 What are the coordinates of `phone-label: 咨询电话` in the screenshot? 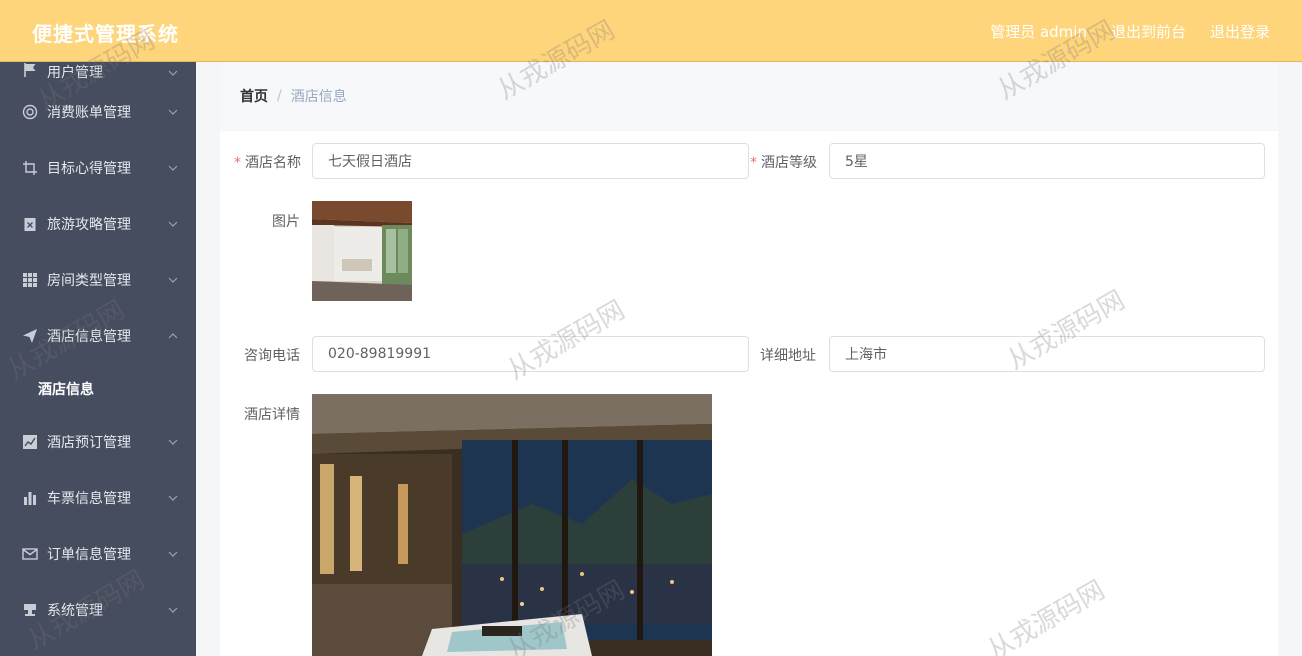 It's located at (272, 356).